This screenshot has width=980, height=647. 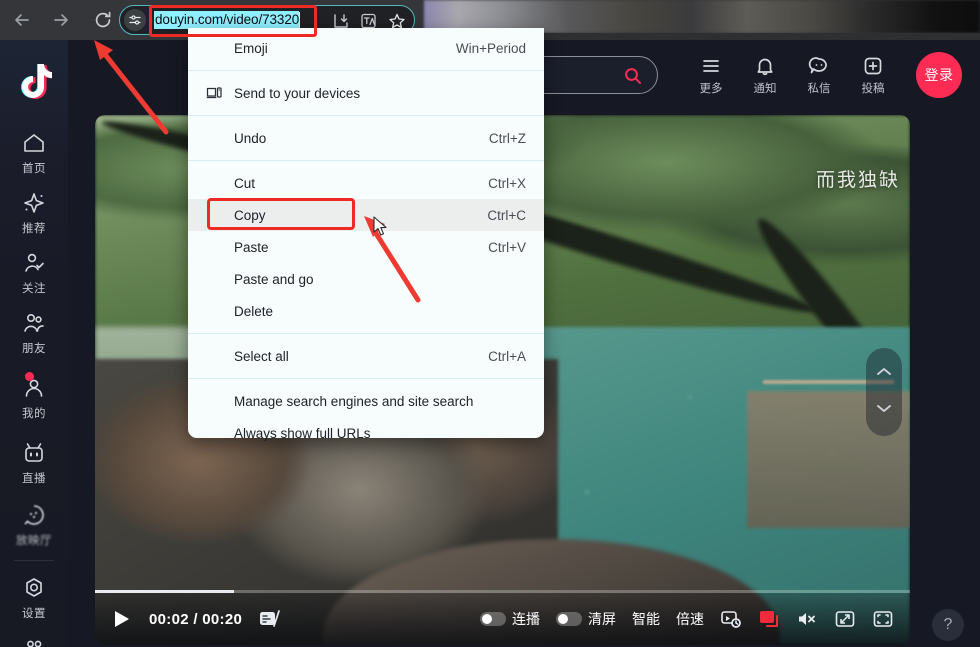 I want to click on sidebar-item-live: 直播, so click(x=34, y=463).